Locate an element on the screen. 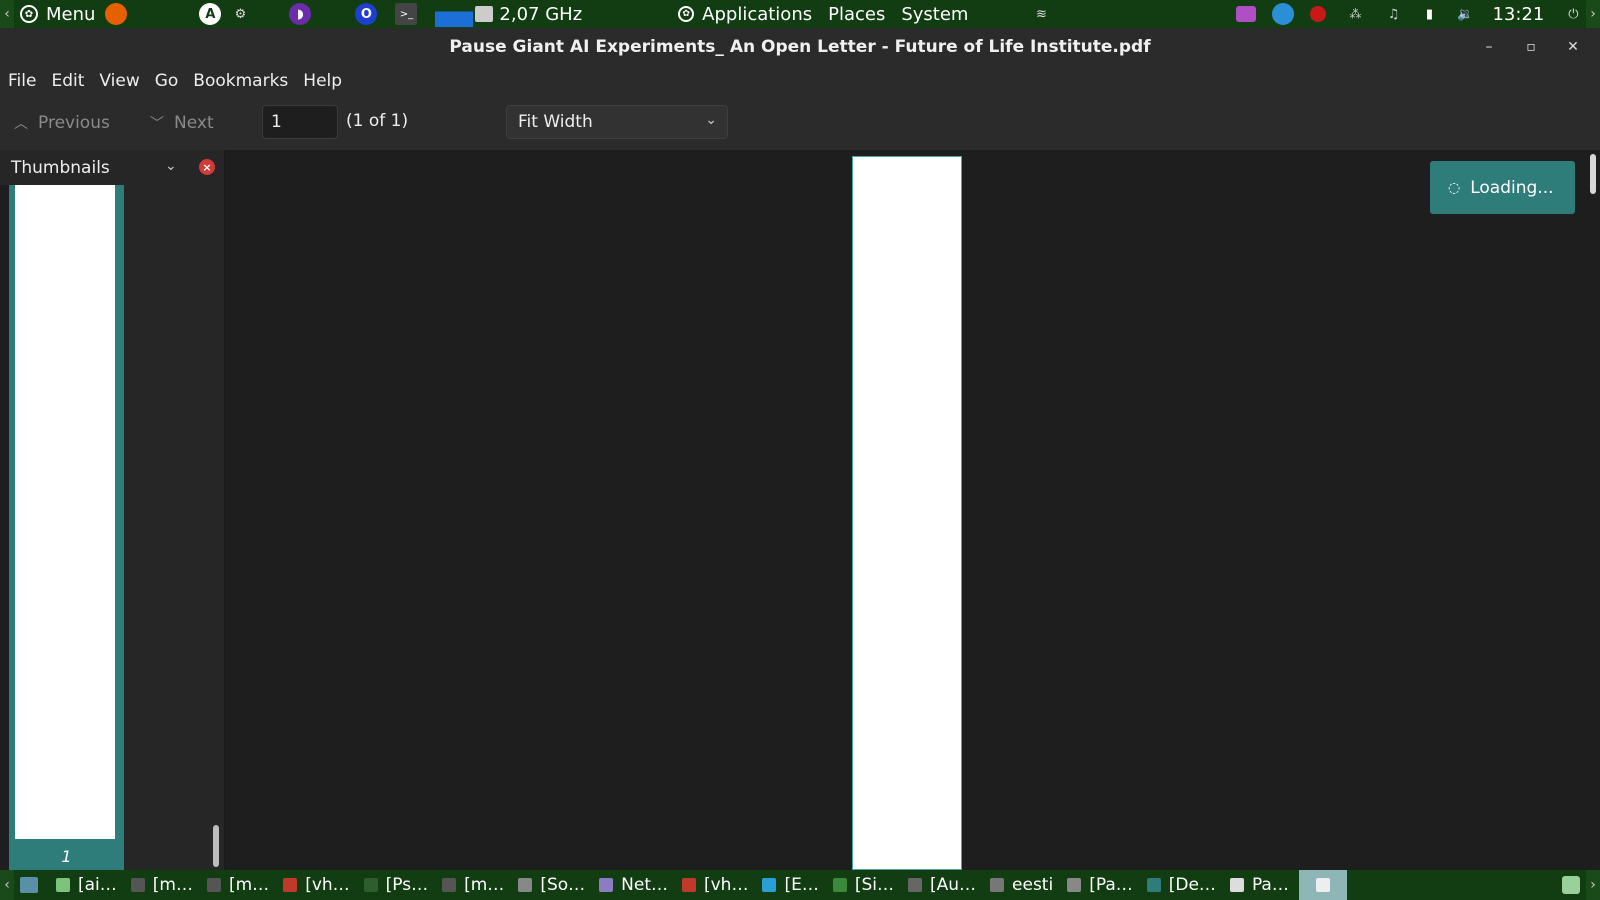 The height and width of the screenshot is (900, 1600). document-scrollbar is located at coordinates (1593, 174).